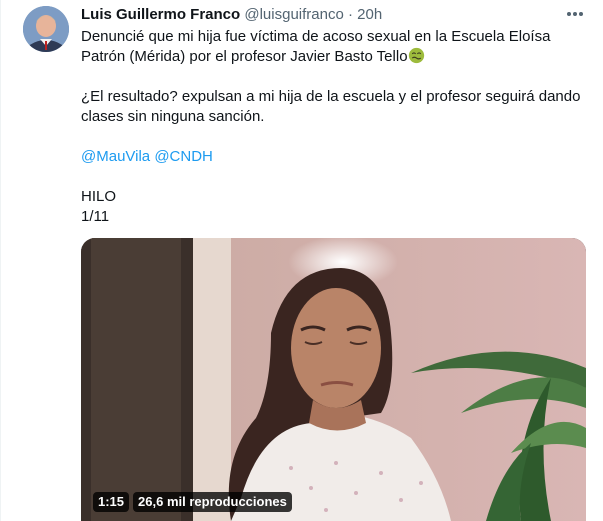 The image size is (603, 521). I want to click on thread-count: 1/11, so click(95, 216).